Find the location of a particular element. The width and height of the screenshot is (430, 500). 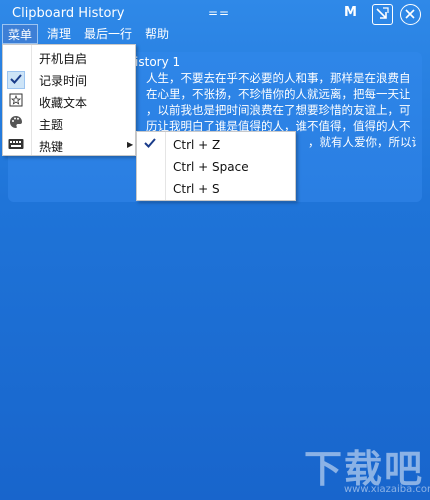

star-box-icon is located at coordinates (16, 102).